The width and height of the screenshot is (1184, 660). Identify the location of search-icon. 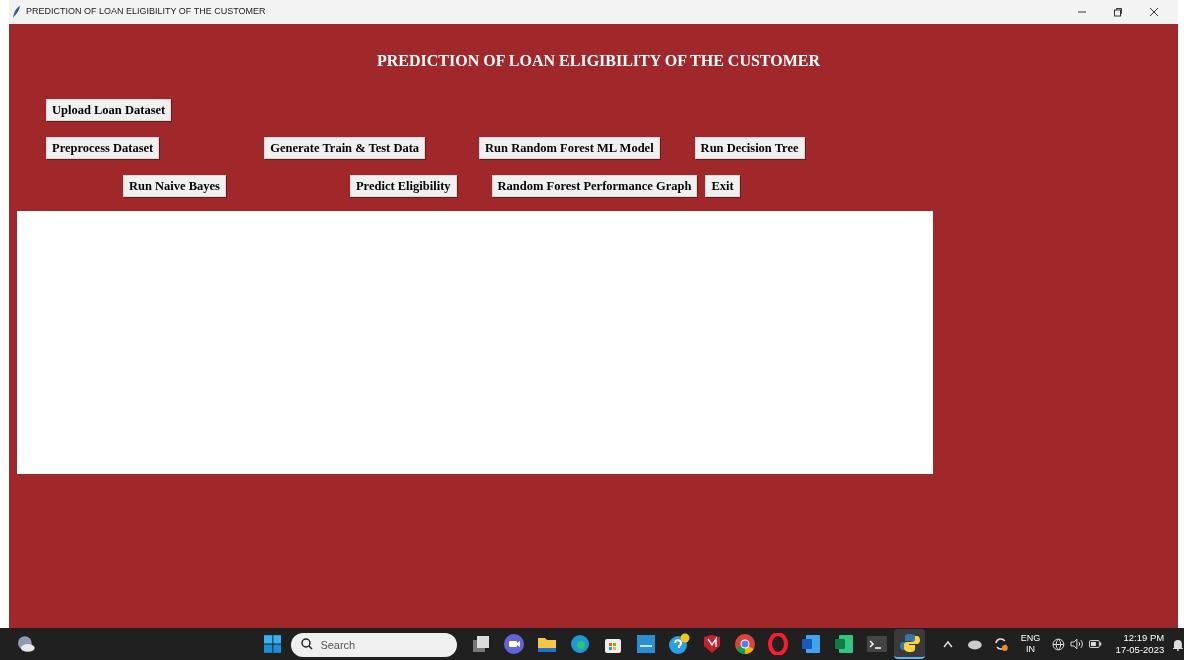
(307, 643).